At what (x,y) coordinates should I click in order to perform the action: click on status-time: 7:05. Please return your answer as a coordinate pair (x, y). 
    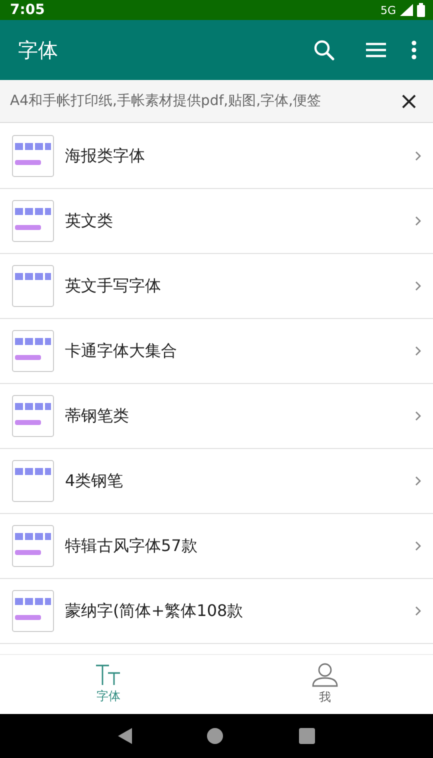
    Looking at the image, I should click on (28, 10).